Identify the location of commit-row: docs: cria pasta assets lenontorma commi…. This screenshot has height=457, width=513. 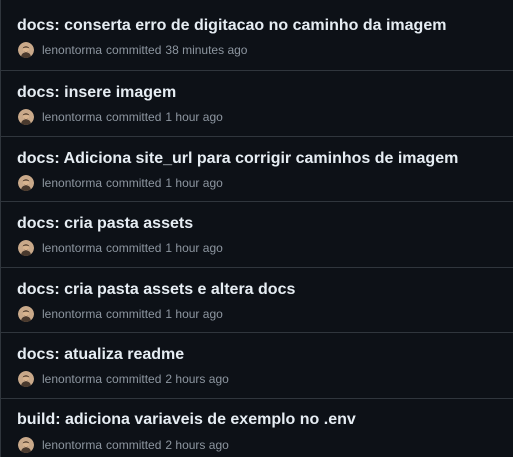
(257, 233).